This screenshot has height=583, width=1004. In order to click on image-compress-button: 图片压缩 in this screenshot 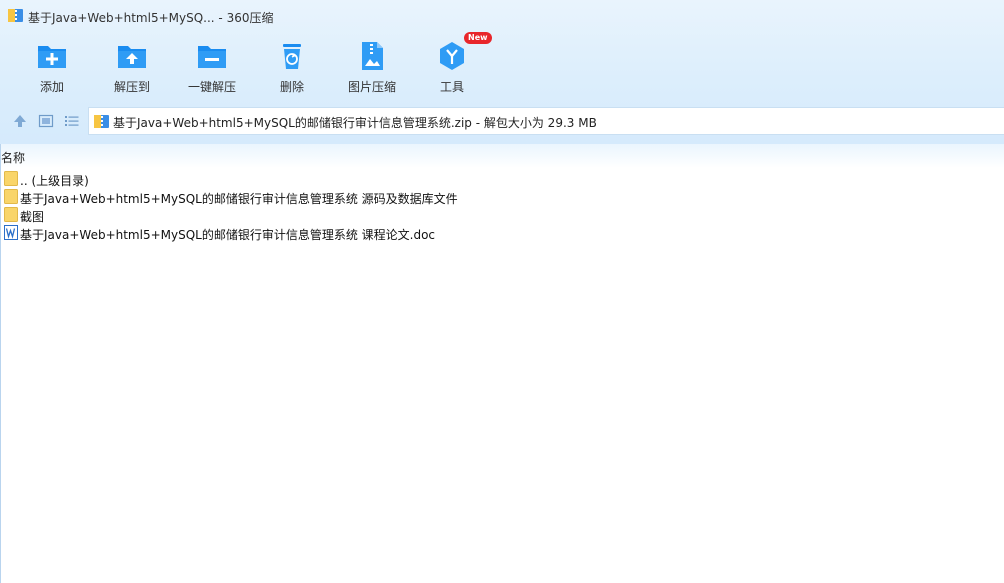, I will do `click(372, 67)`.